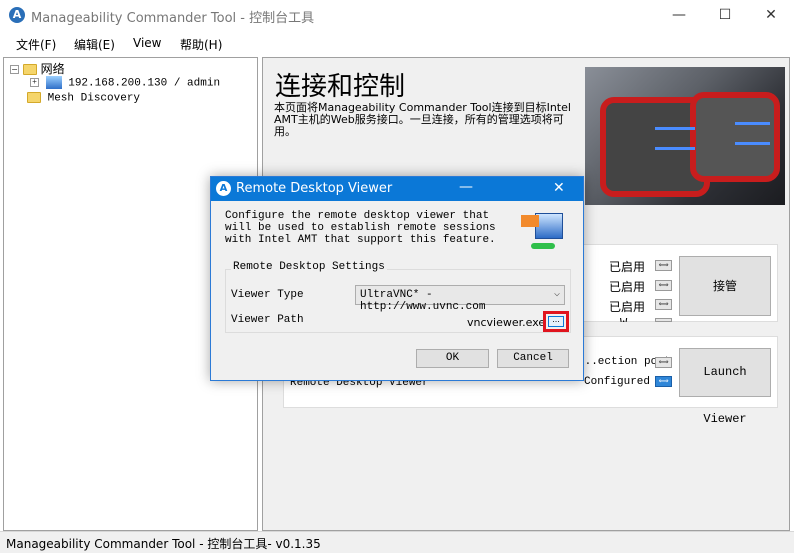 The image size is (794, 553). I want to click on menu-help: 帮助(H), so click(201, 44).